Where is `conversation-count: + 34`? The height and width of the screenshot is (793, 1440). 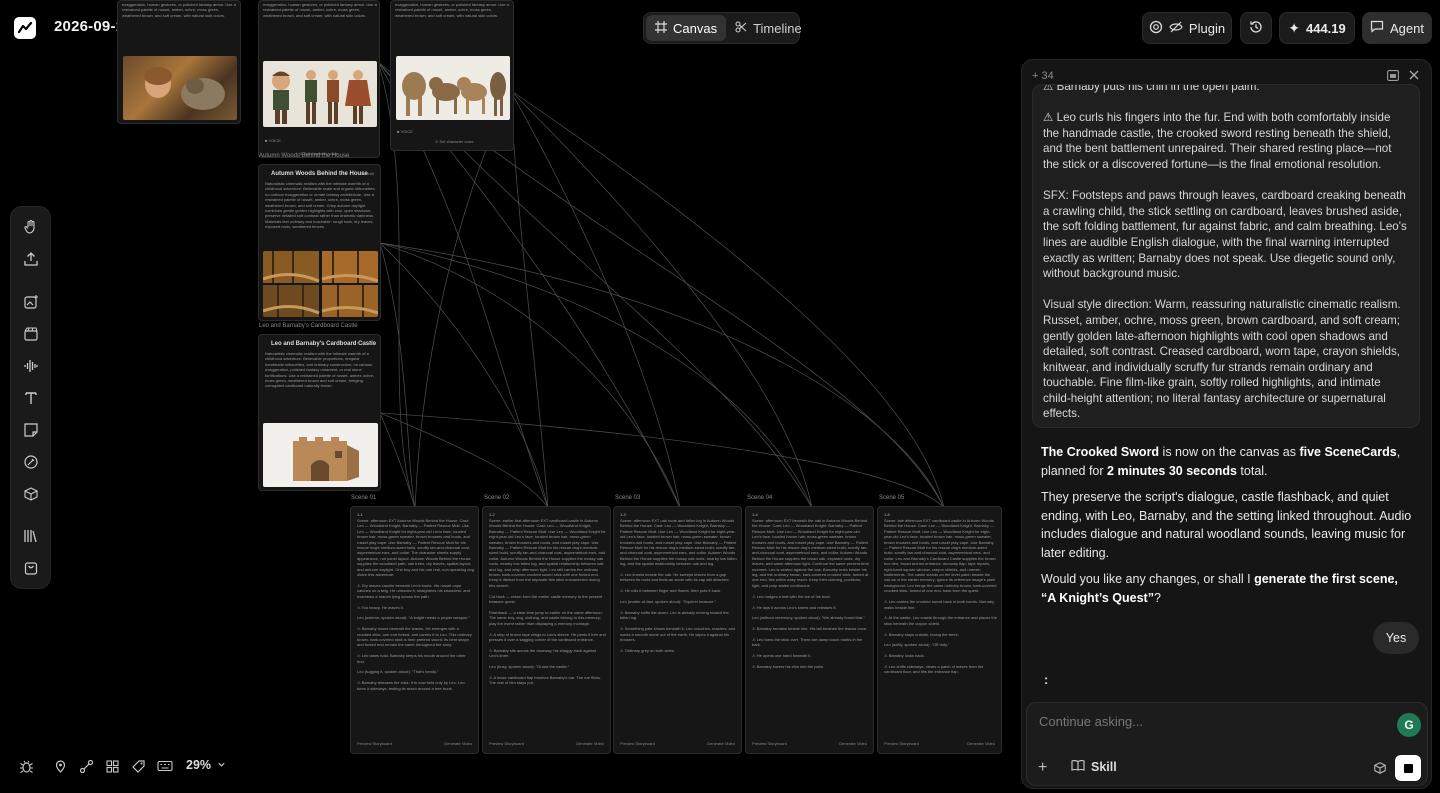
conversation-count: + 34 is located at coordinates (1043, 76).